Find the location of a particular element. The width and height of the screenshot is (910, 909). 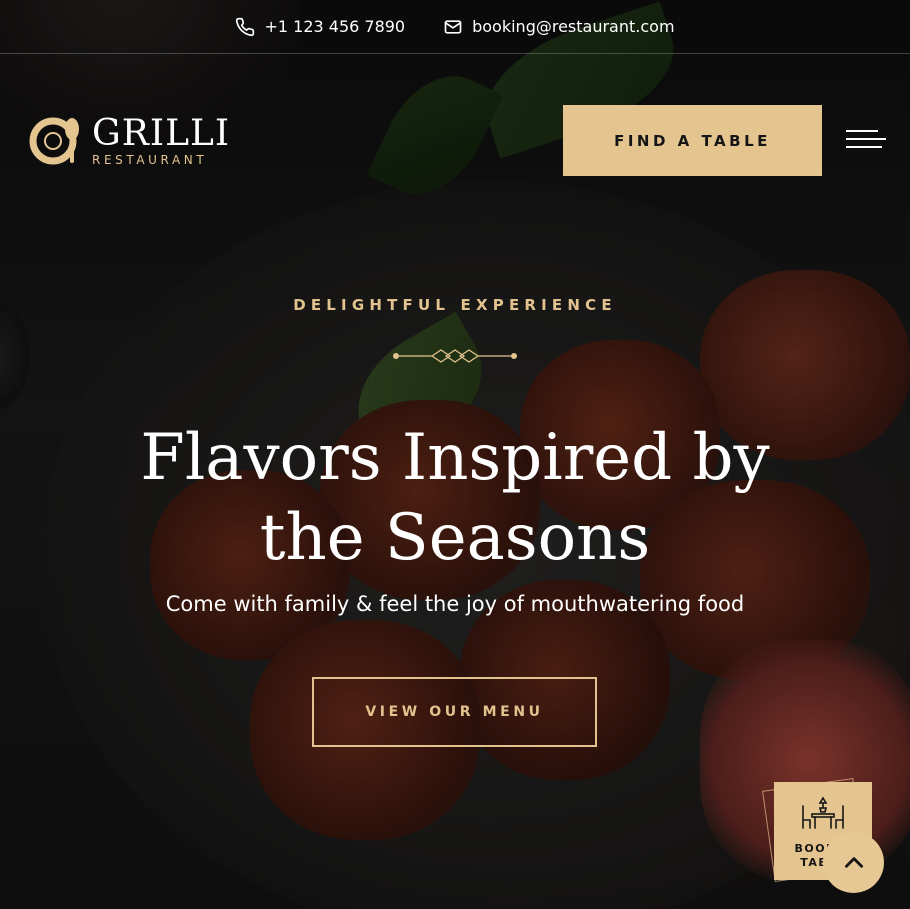

logo-name: GRILLI is located at coordinates (161, 133).